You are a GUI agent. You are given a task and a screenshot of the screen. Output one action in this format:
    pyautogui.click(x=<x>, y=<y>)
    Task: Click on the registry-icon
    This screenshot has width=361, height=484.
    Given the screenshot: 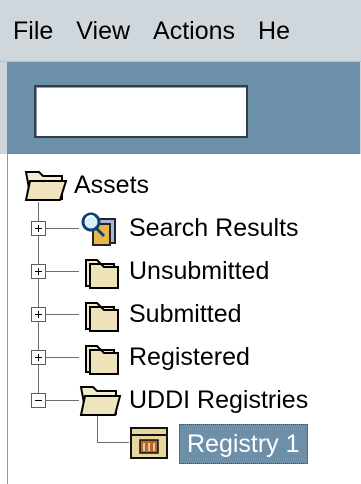 What is the action you would take?
    pyautogui.click(x=149, y=443)
    